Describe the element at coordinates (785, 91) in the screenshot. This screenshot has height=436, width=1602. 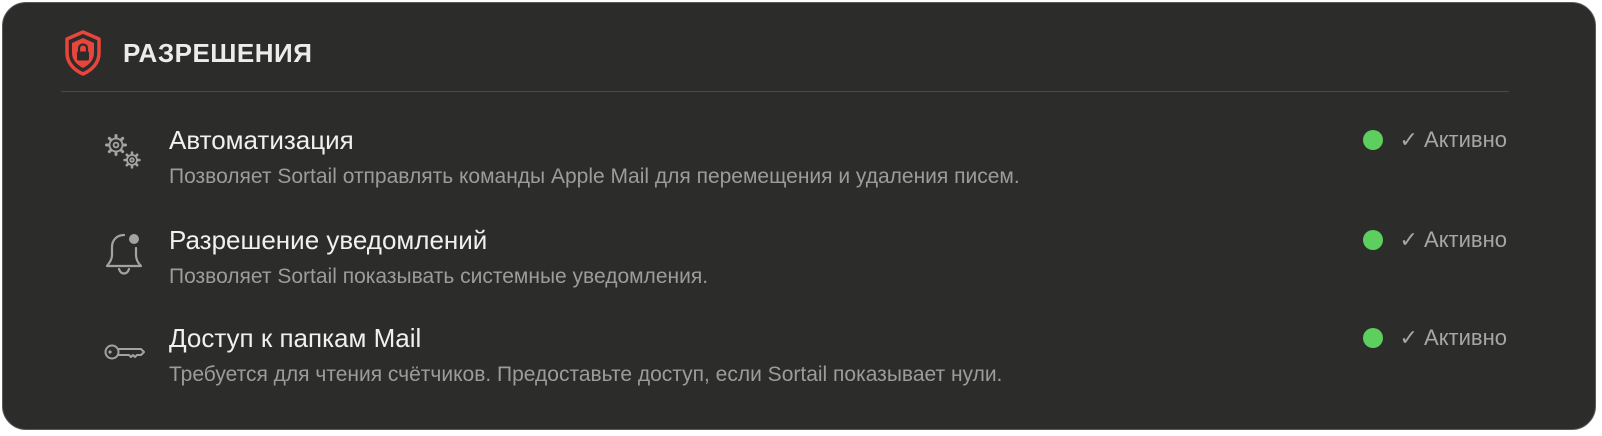
I see `header-divider` at that location.